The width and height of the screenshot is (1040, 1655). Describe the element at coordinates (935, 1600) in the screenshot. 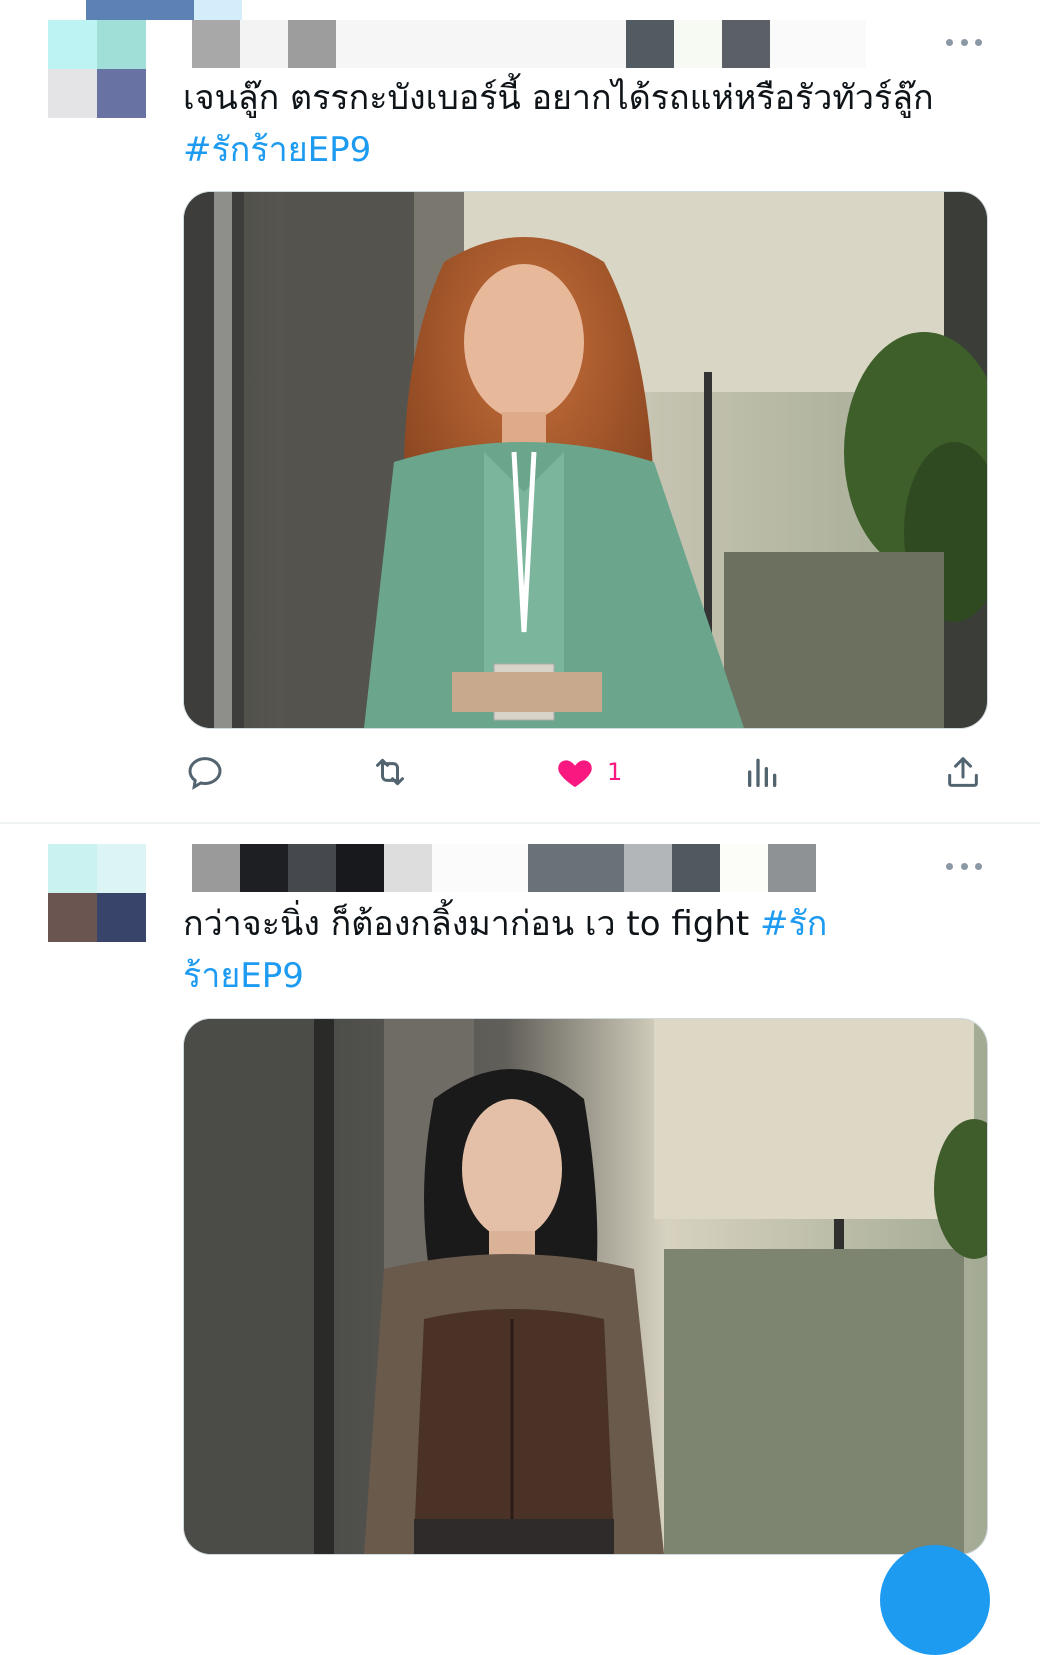

I see `compose-fab-button` at that location.